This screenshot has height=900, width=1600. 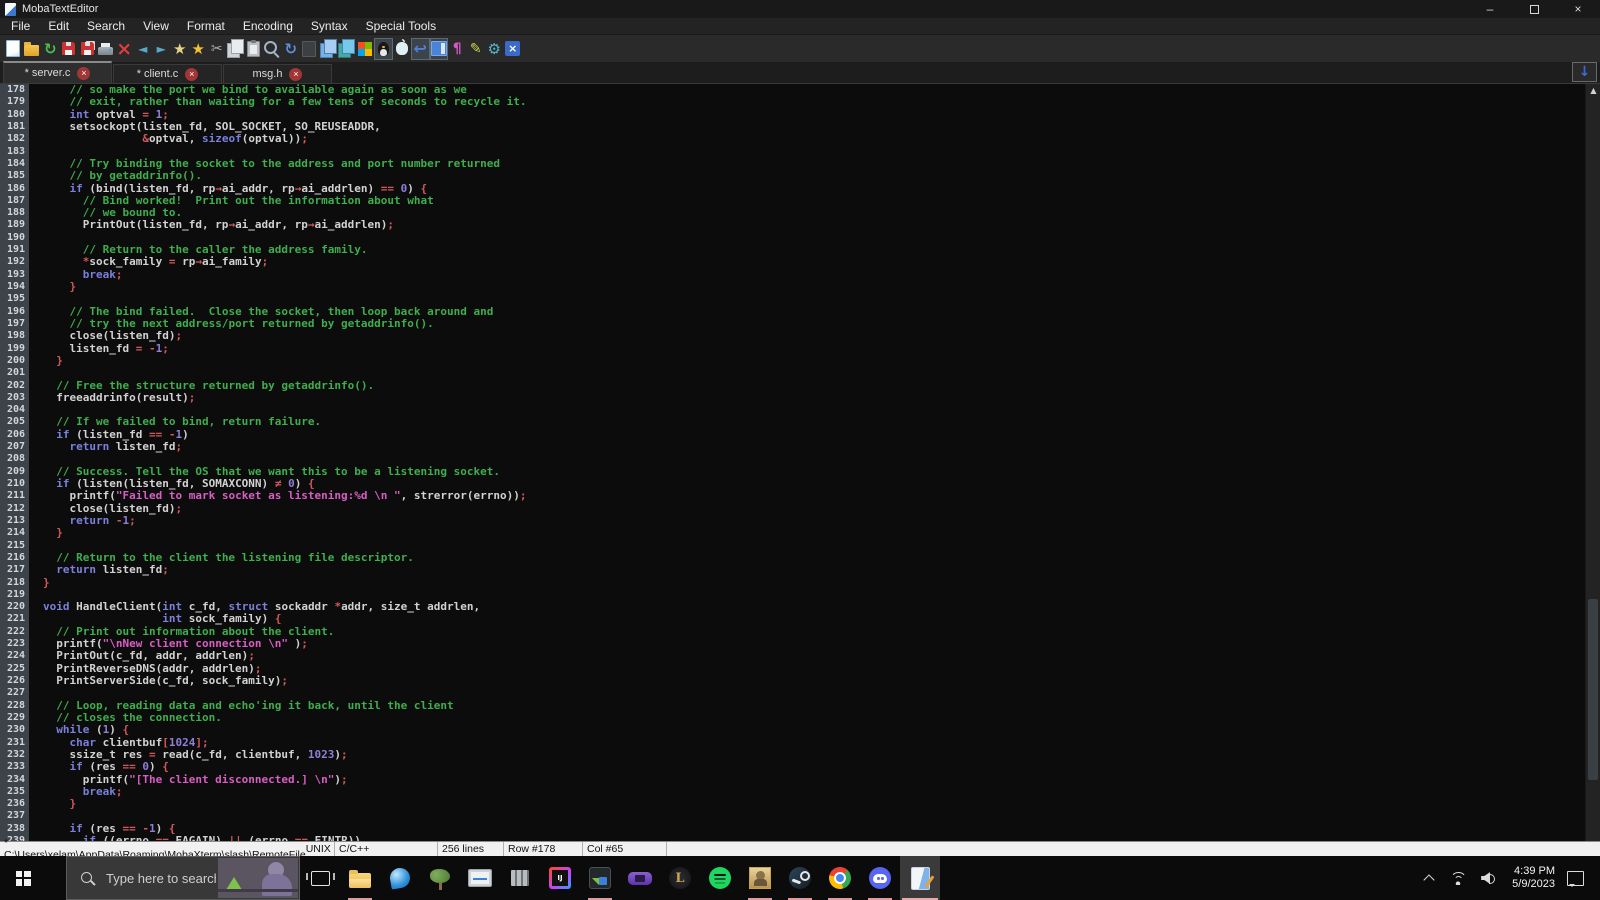 I want to click on settings-gears-icon: ⚙, so click(x=494, y=49).